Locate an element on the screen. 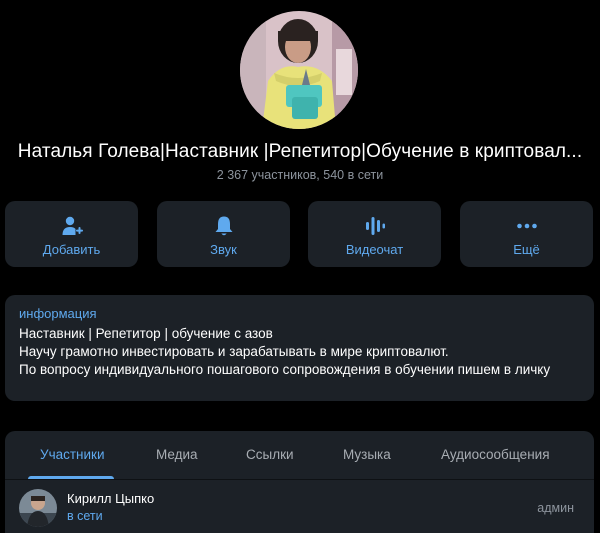 The width and height of the screenshot is (600, 533). member-name: Кирилл Цыпко is located at coordinates (111, 498).